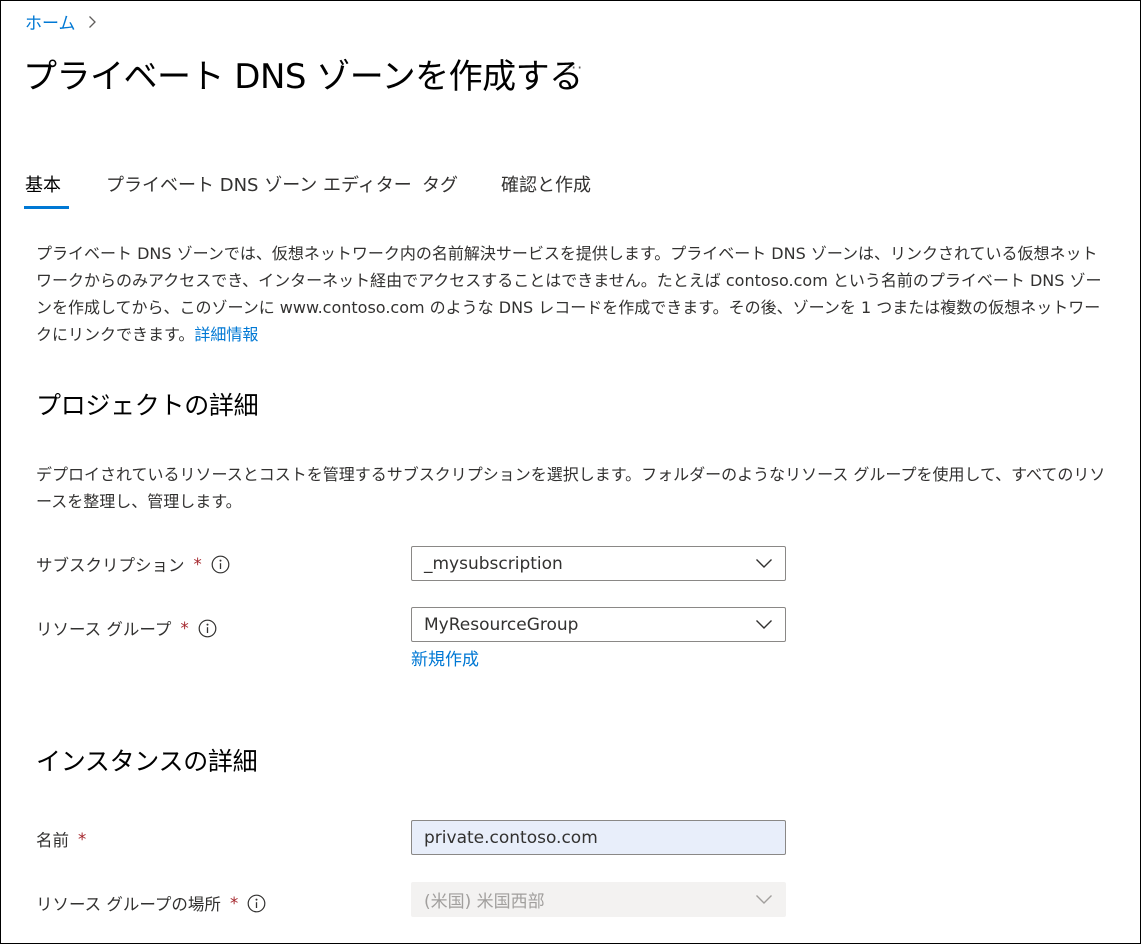  What do you see at coordinates (598, 899) in the screenshot?
I see `location-dropdown: (米国) 米国西部` at bounding box center [598, 899].